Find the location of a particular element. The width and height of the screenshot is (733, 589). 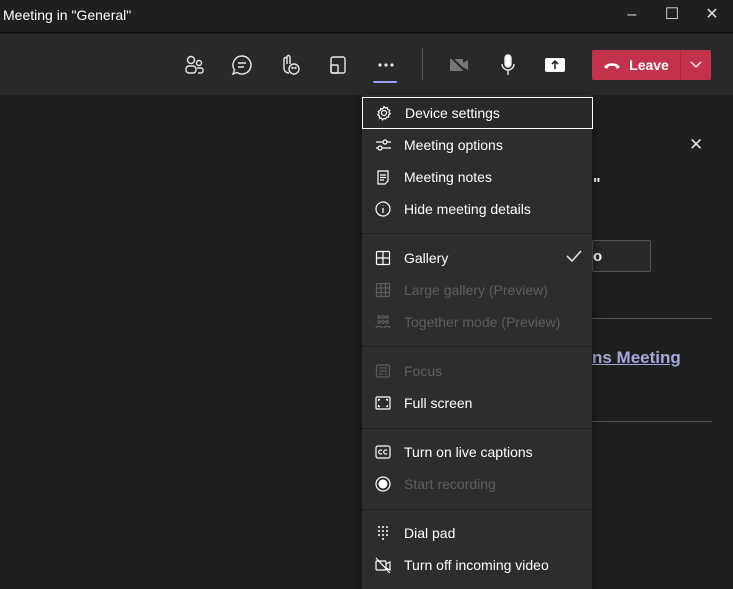

menu-item-label: Device settings is located at coordinates (452, 113).